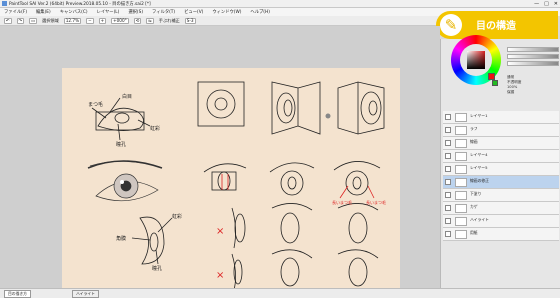 This screenshot has height=298, width=560. Describe the element at coordinates (546, 4) in the screenshot. I see `maximize-button: □` at that location.